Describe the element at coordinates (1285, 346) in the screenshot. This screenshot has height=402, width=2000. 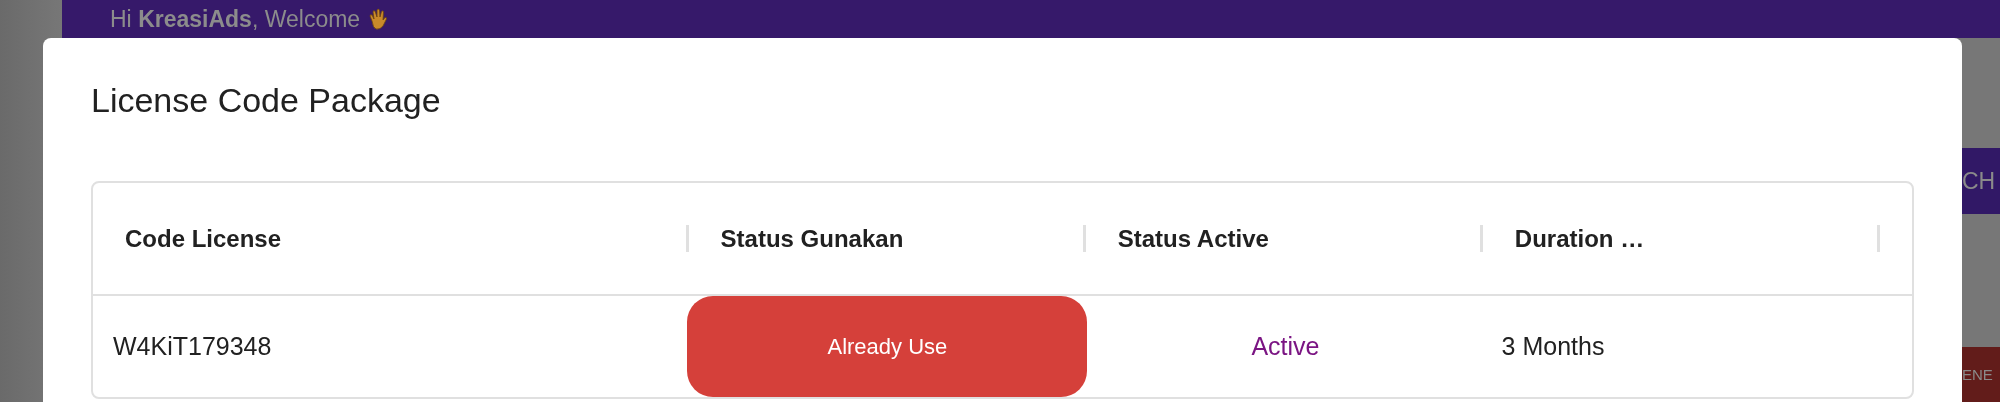
I see `status-text: Active` at that location.